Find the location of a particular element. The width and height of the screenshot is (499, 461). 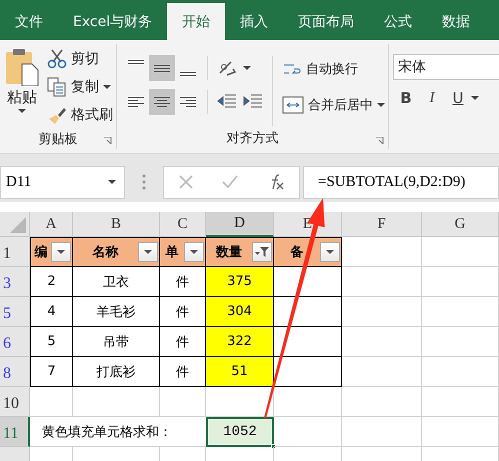

header-cell: 编 is located at coordinates (51, 252).